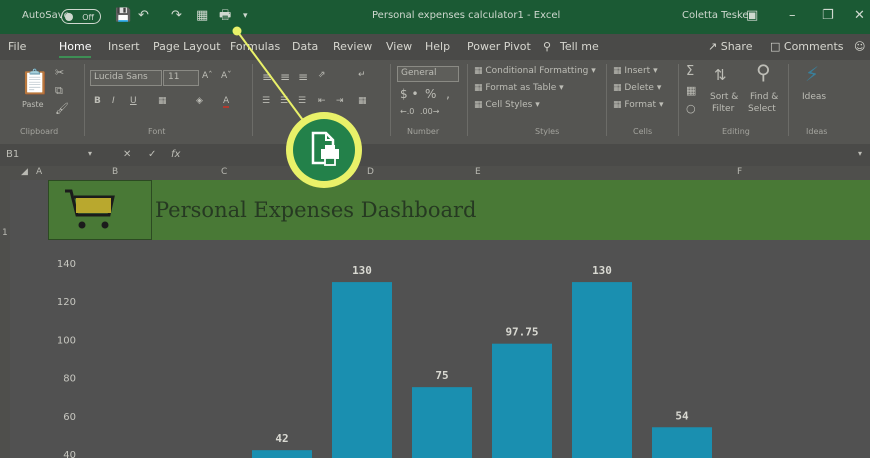 The height and width of the screenshot is (458, 870). I want to click on callout-pointer, so click(270, 77).